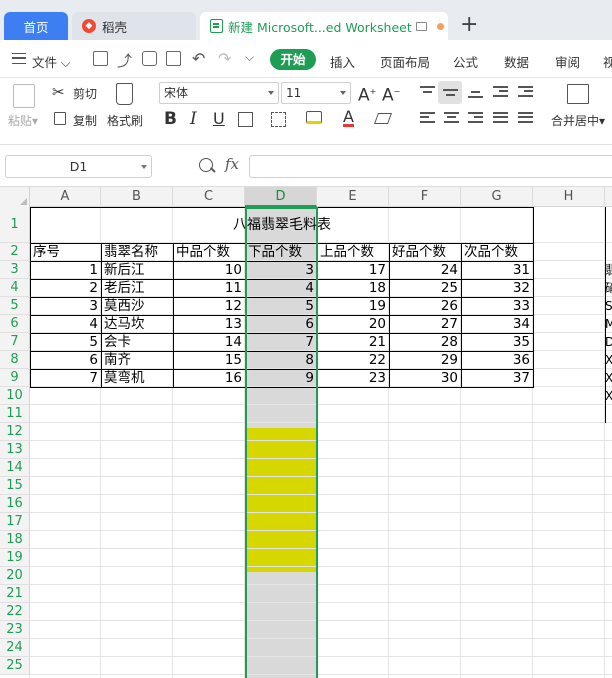 The image size is (612, 678). I want to click on print-preview-icon, so click(173, 58).